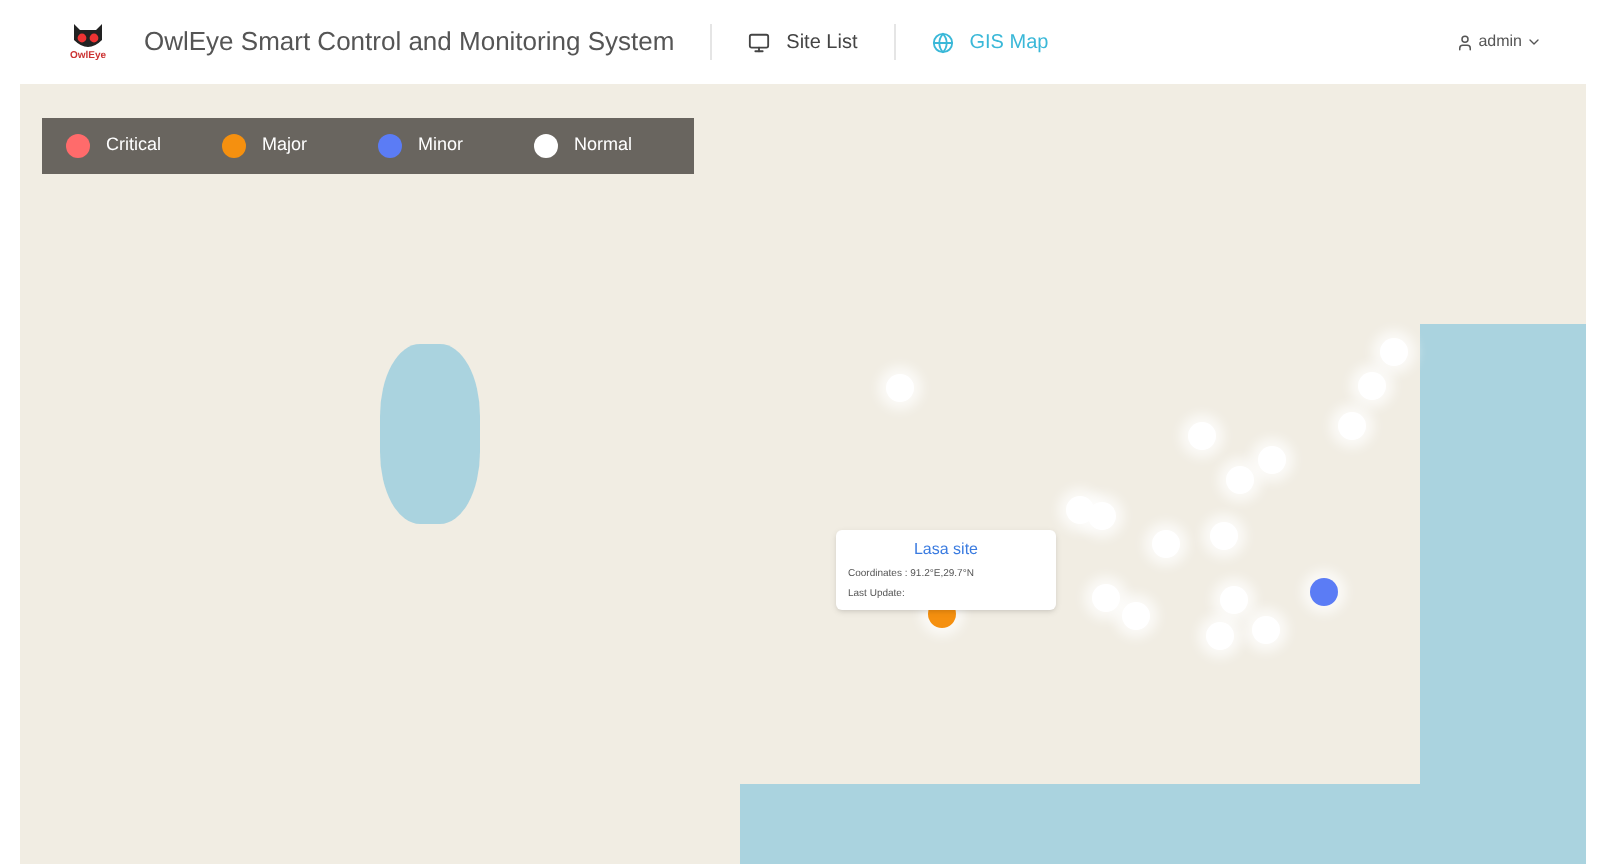  What do you see at coordinates (1534, 42) in the screenshot?
I see `chevron-icon` at bounding box center [1534, 42].